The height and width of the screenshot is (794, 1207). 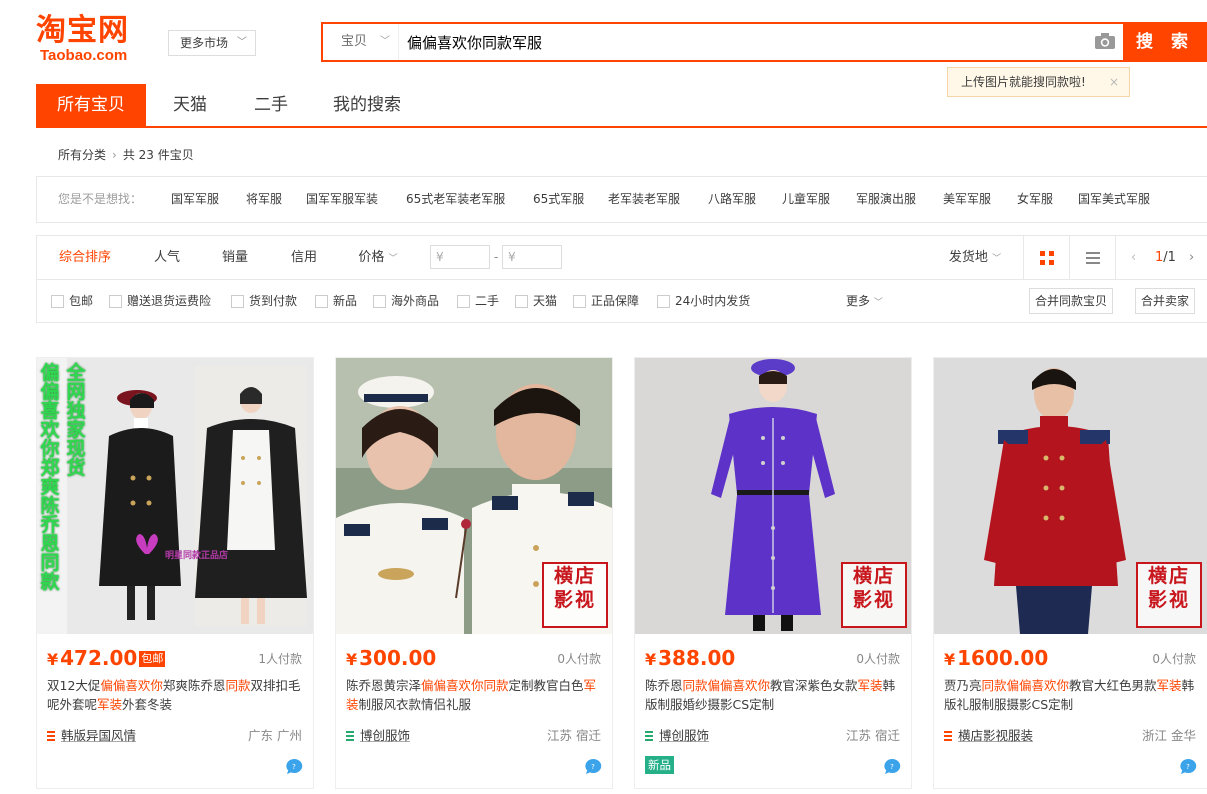 I want to click on filter-free-shipping: 包邮, so click(x=72, y=301).